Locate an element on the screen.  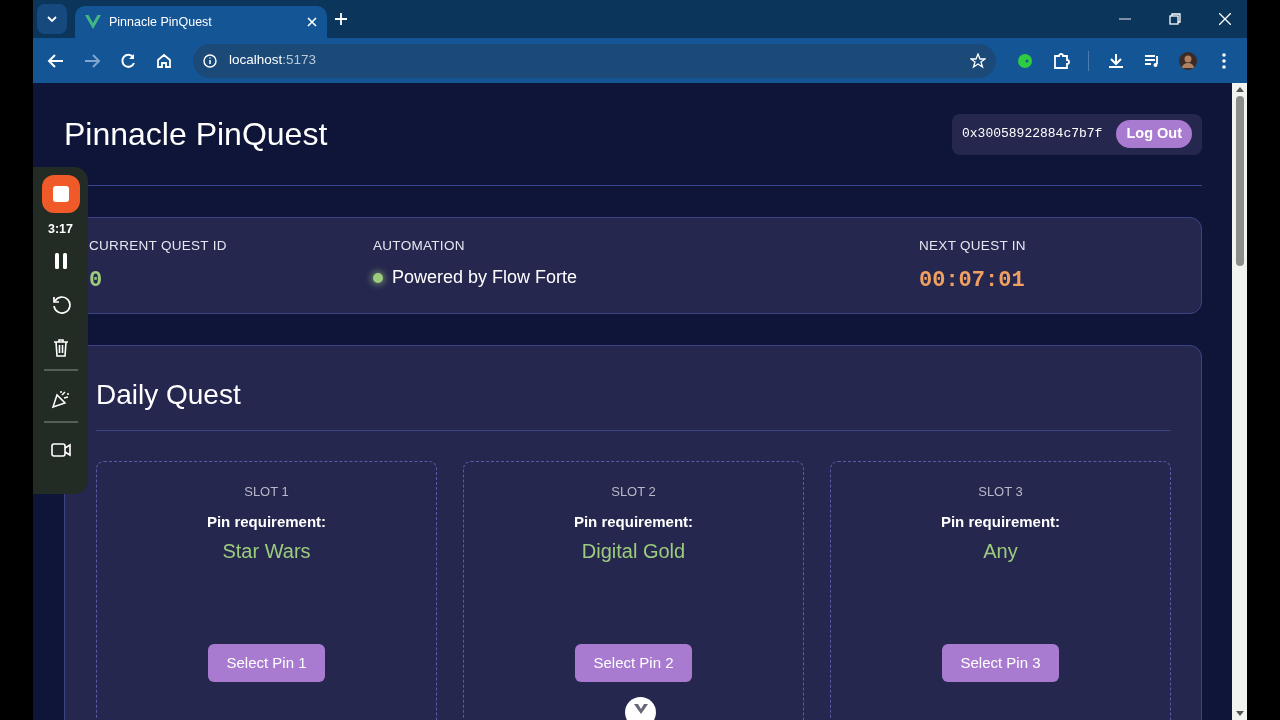
recording-time: 3:17 is located at coordinates (60, 229).